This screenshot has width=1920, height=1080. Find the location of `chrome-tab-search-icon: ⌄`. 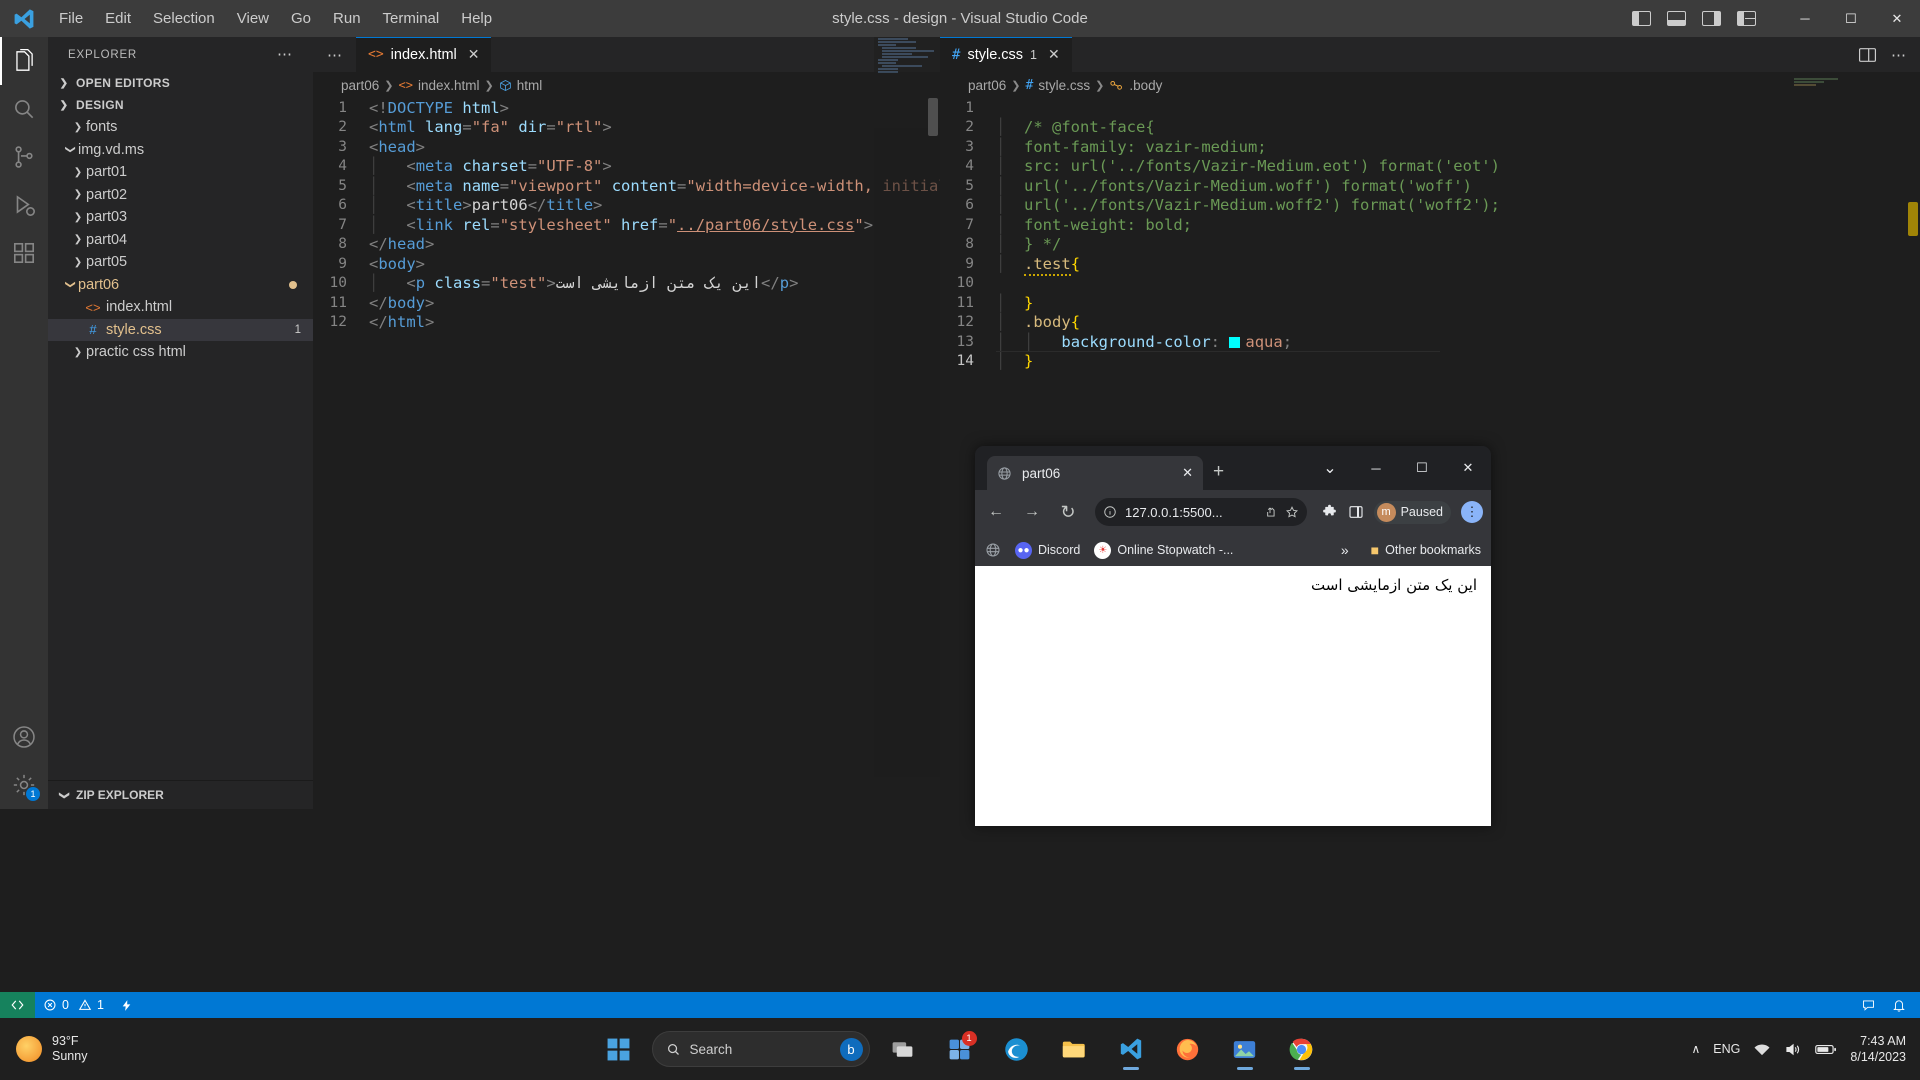

chrome-tab-search-icon: ⌄ is located at coordinates (1330, 468).